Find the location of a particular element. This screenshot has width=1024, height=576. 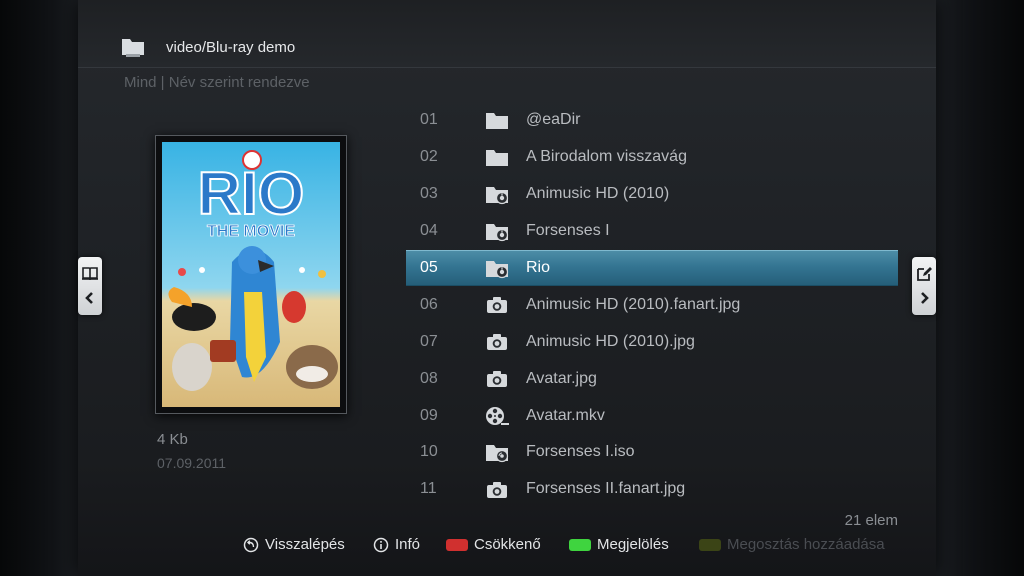

hint-back-label: Visszalépés is located at coordinates (305, 544).